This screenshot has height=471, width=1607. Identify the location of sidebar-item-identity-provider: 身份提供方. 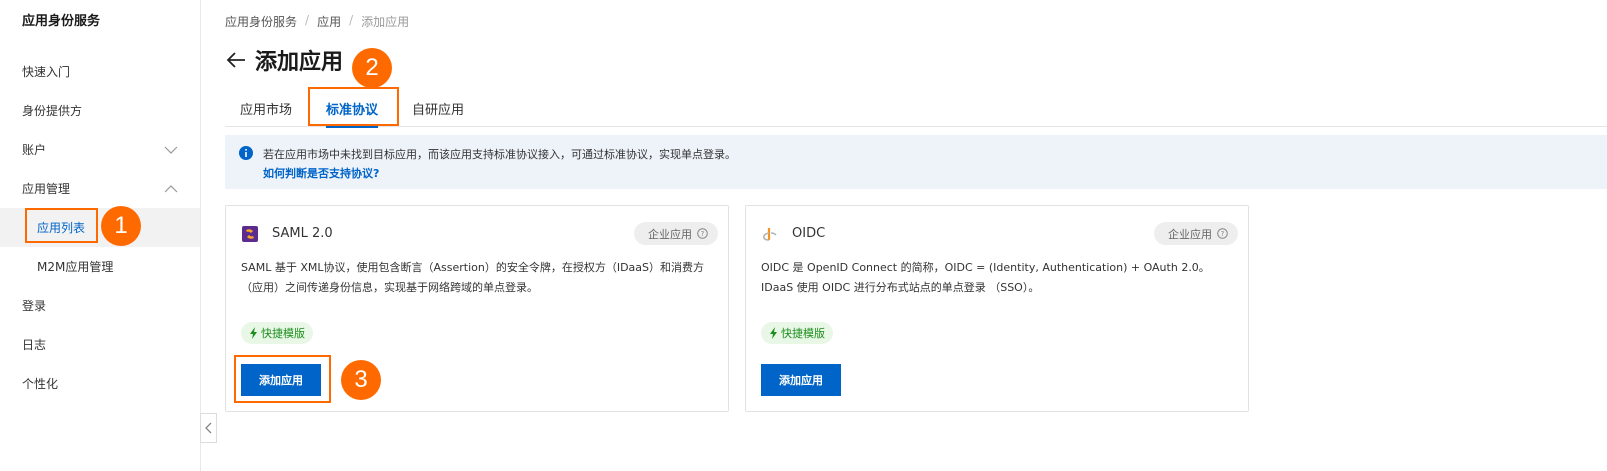
(100, 110).